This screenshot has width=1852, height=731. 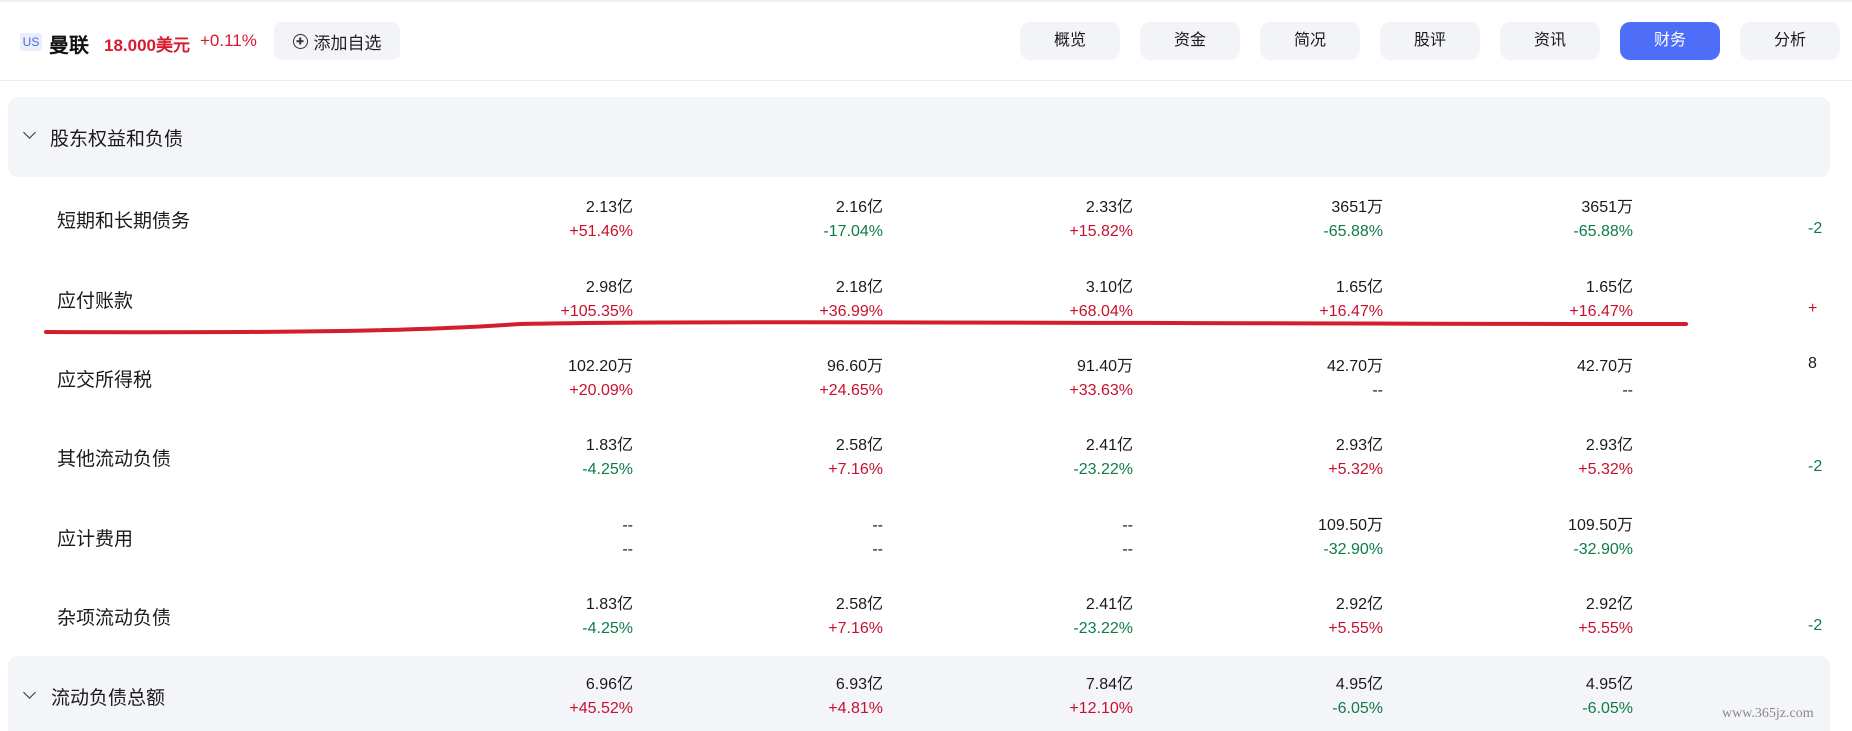 I want to click on table-cell: 4.95亿 -6.05%, so click(x=1303, y=697).